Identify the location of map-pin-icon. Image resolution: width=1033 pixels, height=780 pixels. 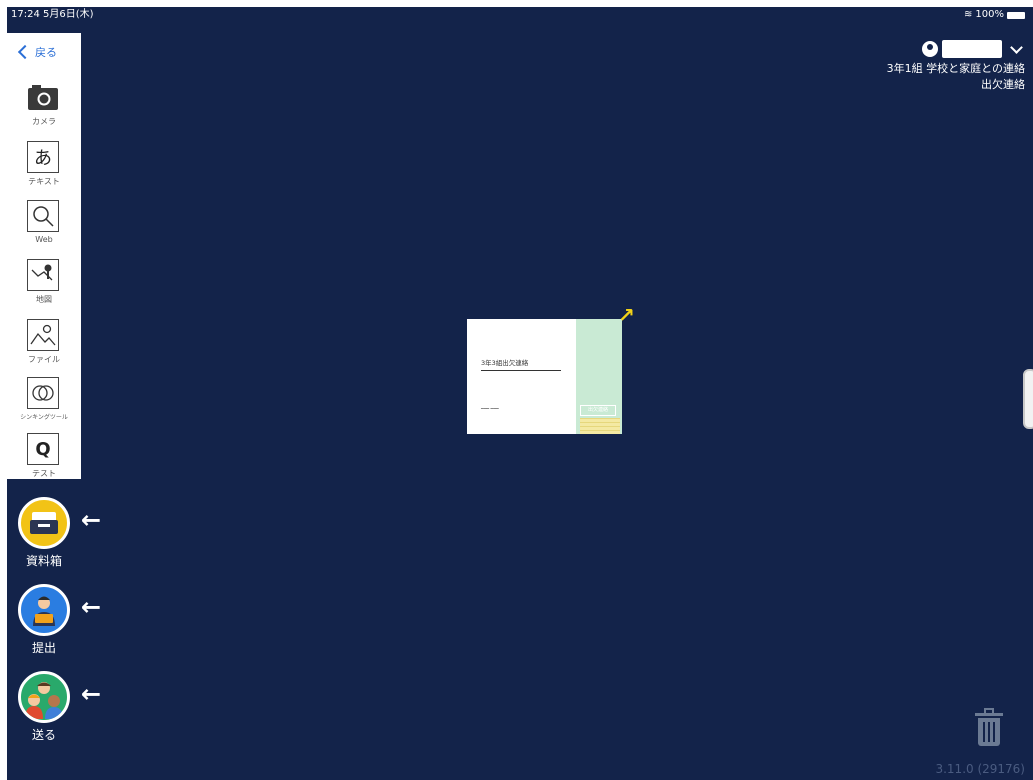
(43, 275).